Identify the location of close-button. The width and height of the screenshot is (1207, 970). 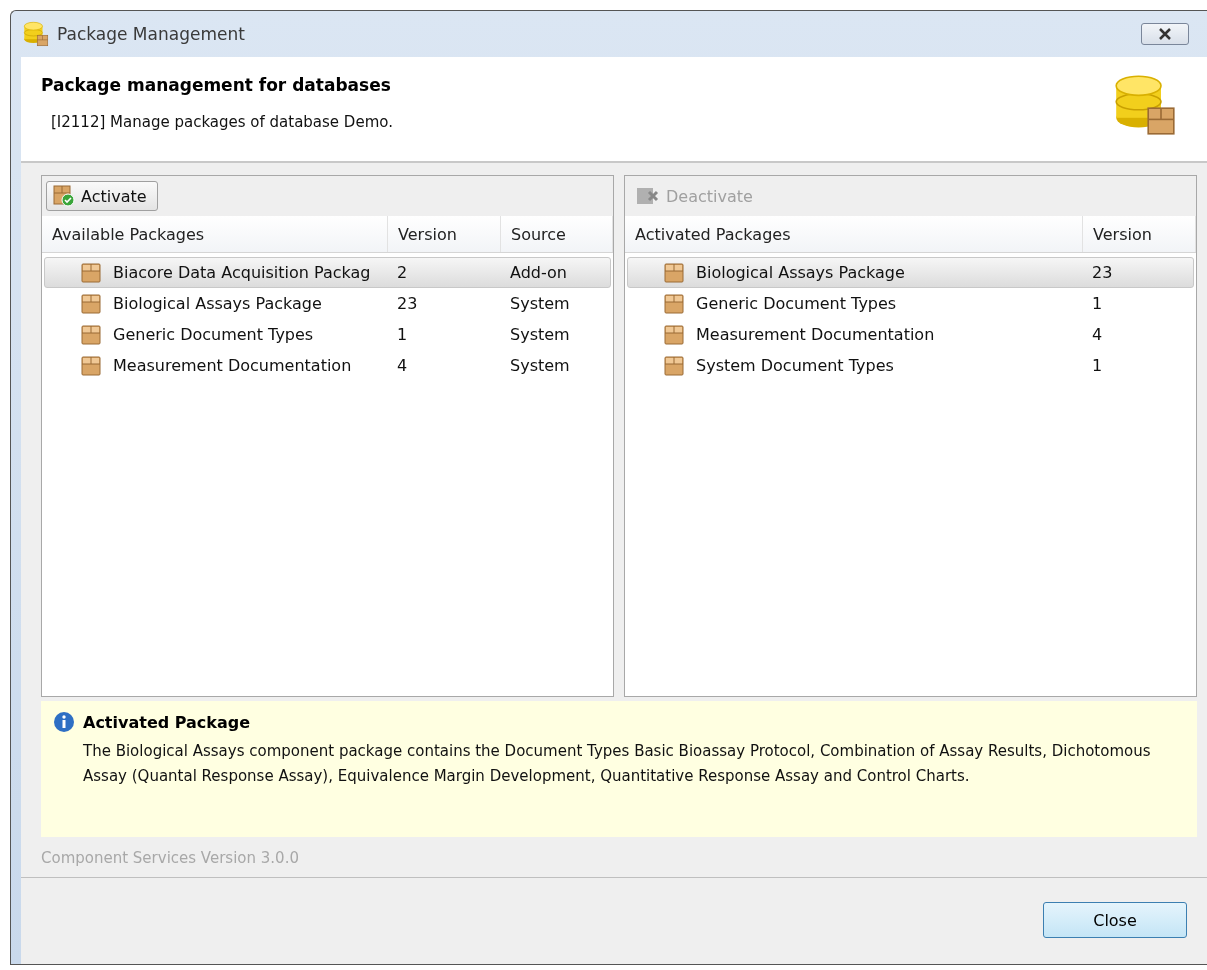
(1165, 34).